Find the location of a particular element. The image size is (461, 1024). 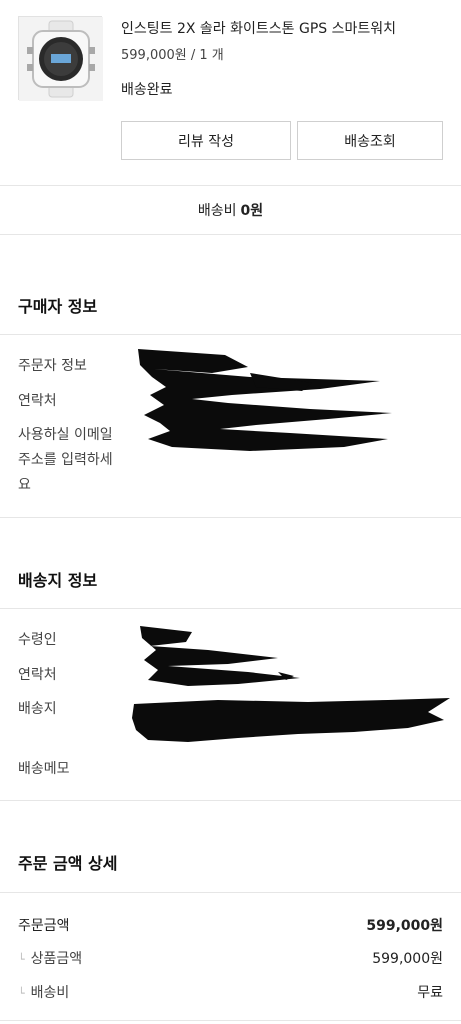

watch-image is located at coordinates (61, 59).